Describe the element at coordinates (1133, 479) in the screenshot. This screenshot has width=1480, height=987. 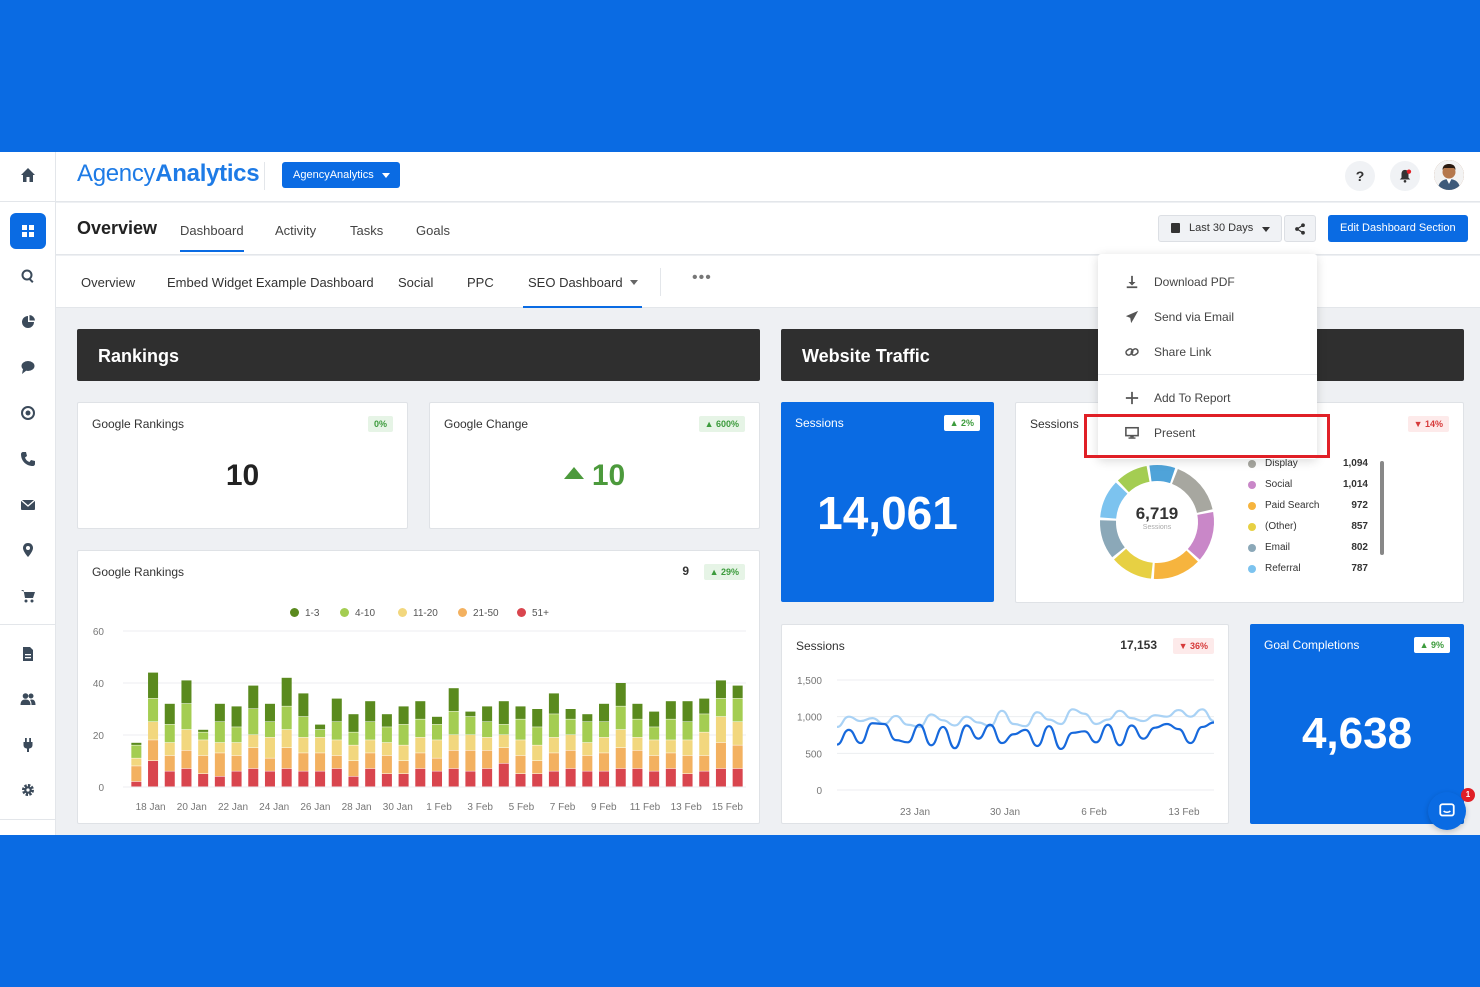
I see `donut-slice` at that location.